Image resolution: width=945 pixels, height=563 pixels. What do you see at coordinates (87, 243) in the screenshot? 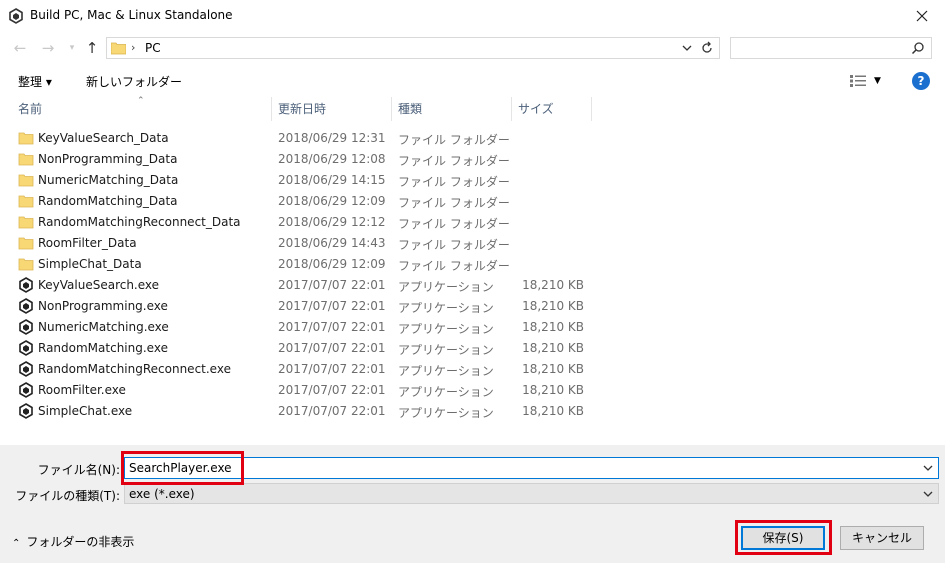
I see `file-name: RoomFilter_Data` at bounding box center [87, 243].